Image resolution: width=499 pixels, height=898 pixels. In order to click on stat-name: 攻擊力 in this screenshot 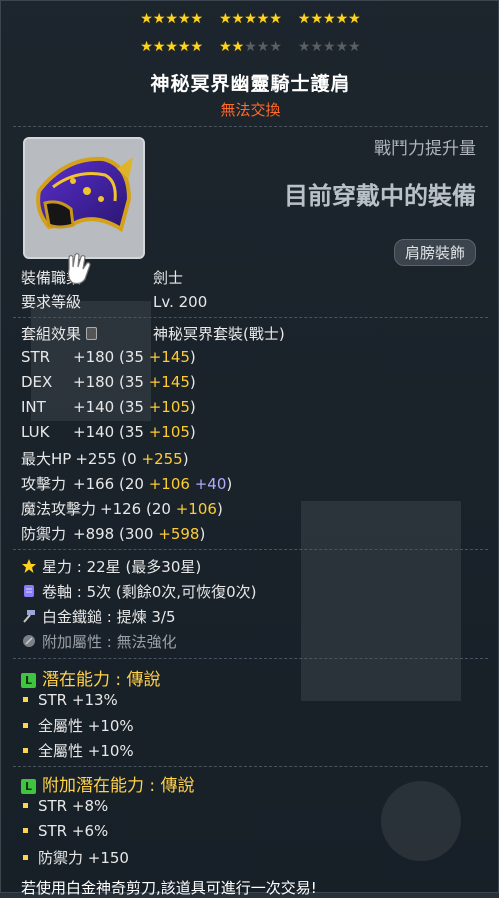, I will do `click(44, 484)`.